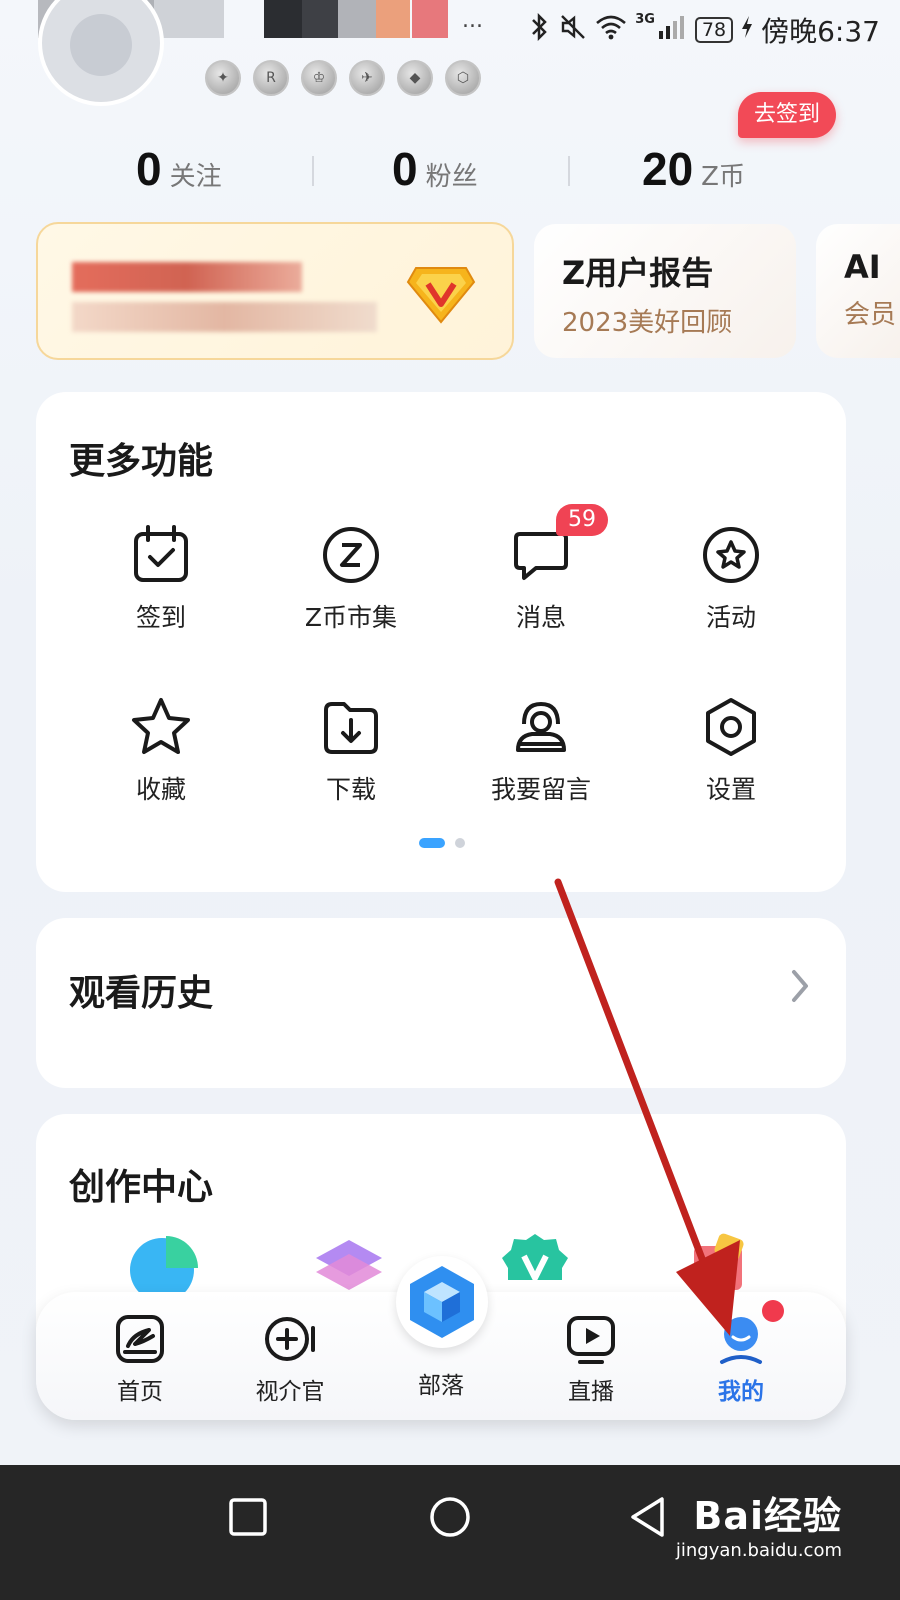 The width and height of the screenshot is (900, 1600). What do you see at coordinates (451, 177) in the screenshot?
I see `fans-label: 粉丝` at bounding box center [451, 177].